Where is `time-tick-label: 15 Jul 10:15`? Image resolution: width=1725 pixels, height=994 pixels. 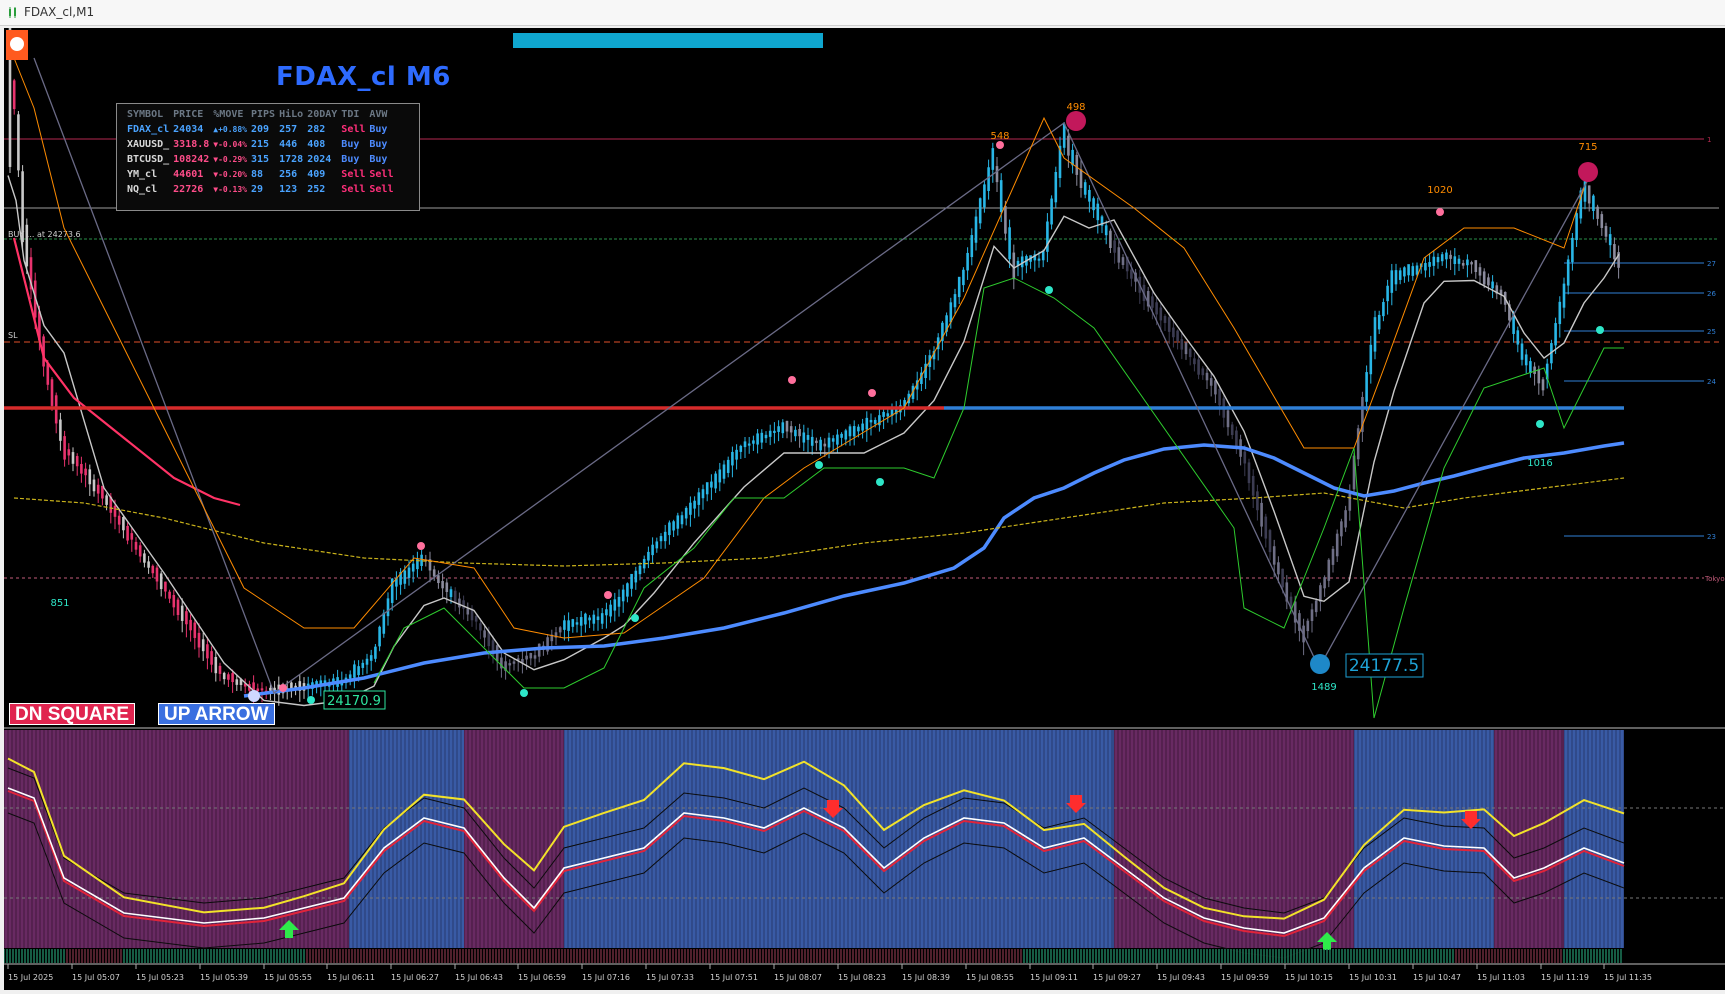 time-tick-label: 15 Jul 10:15 is located at coordinates (1309, 977).